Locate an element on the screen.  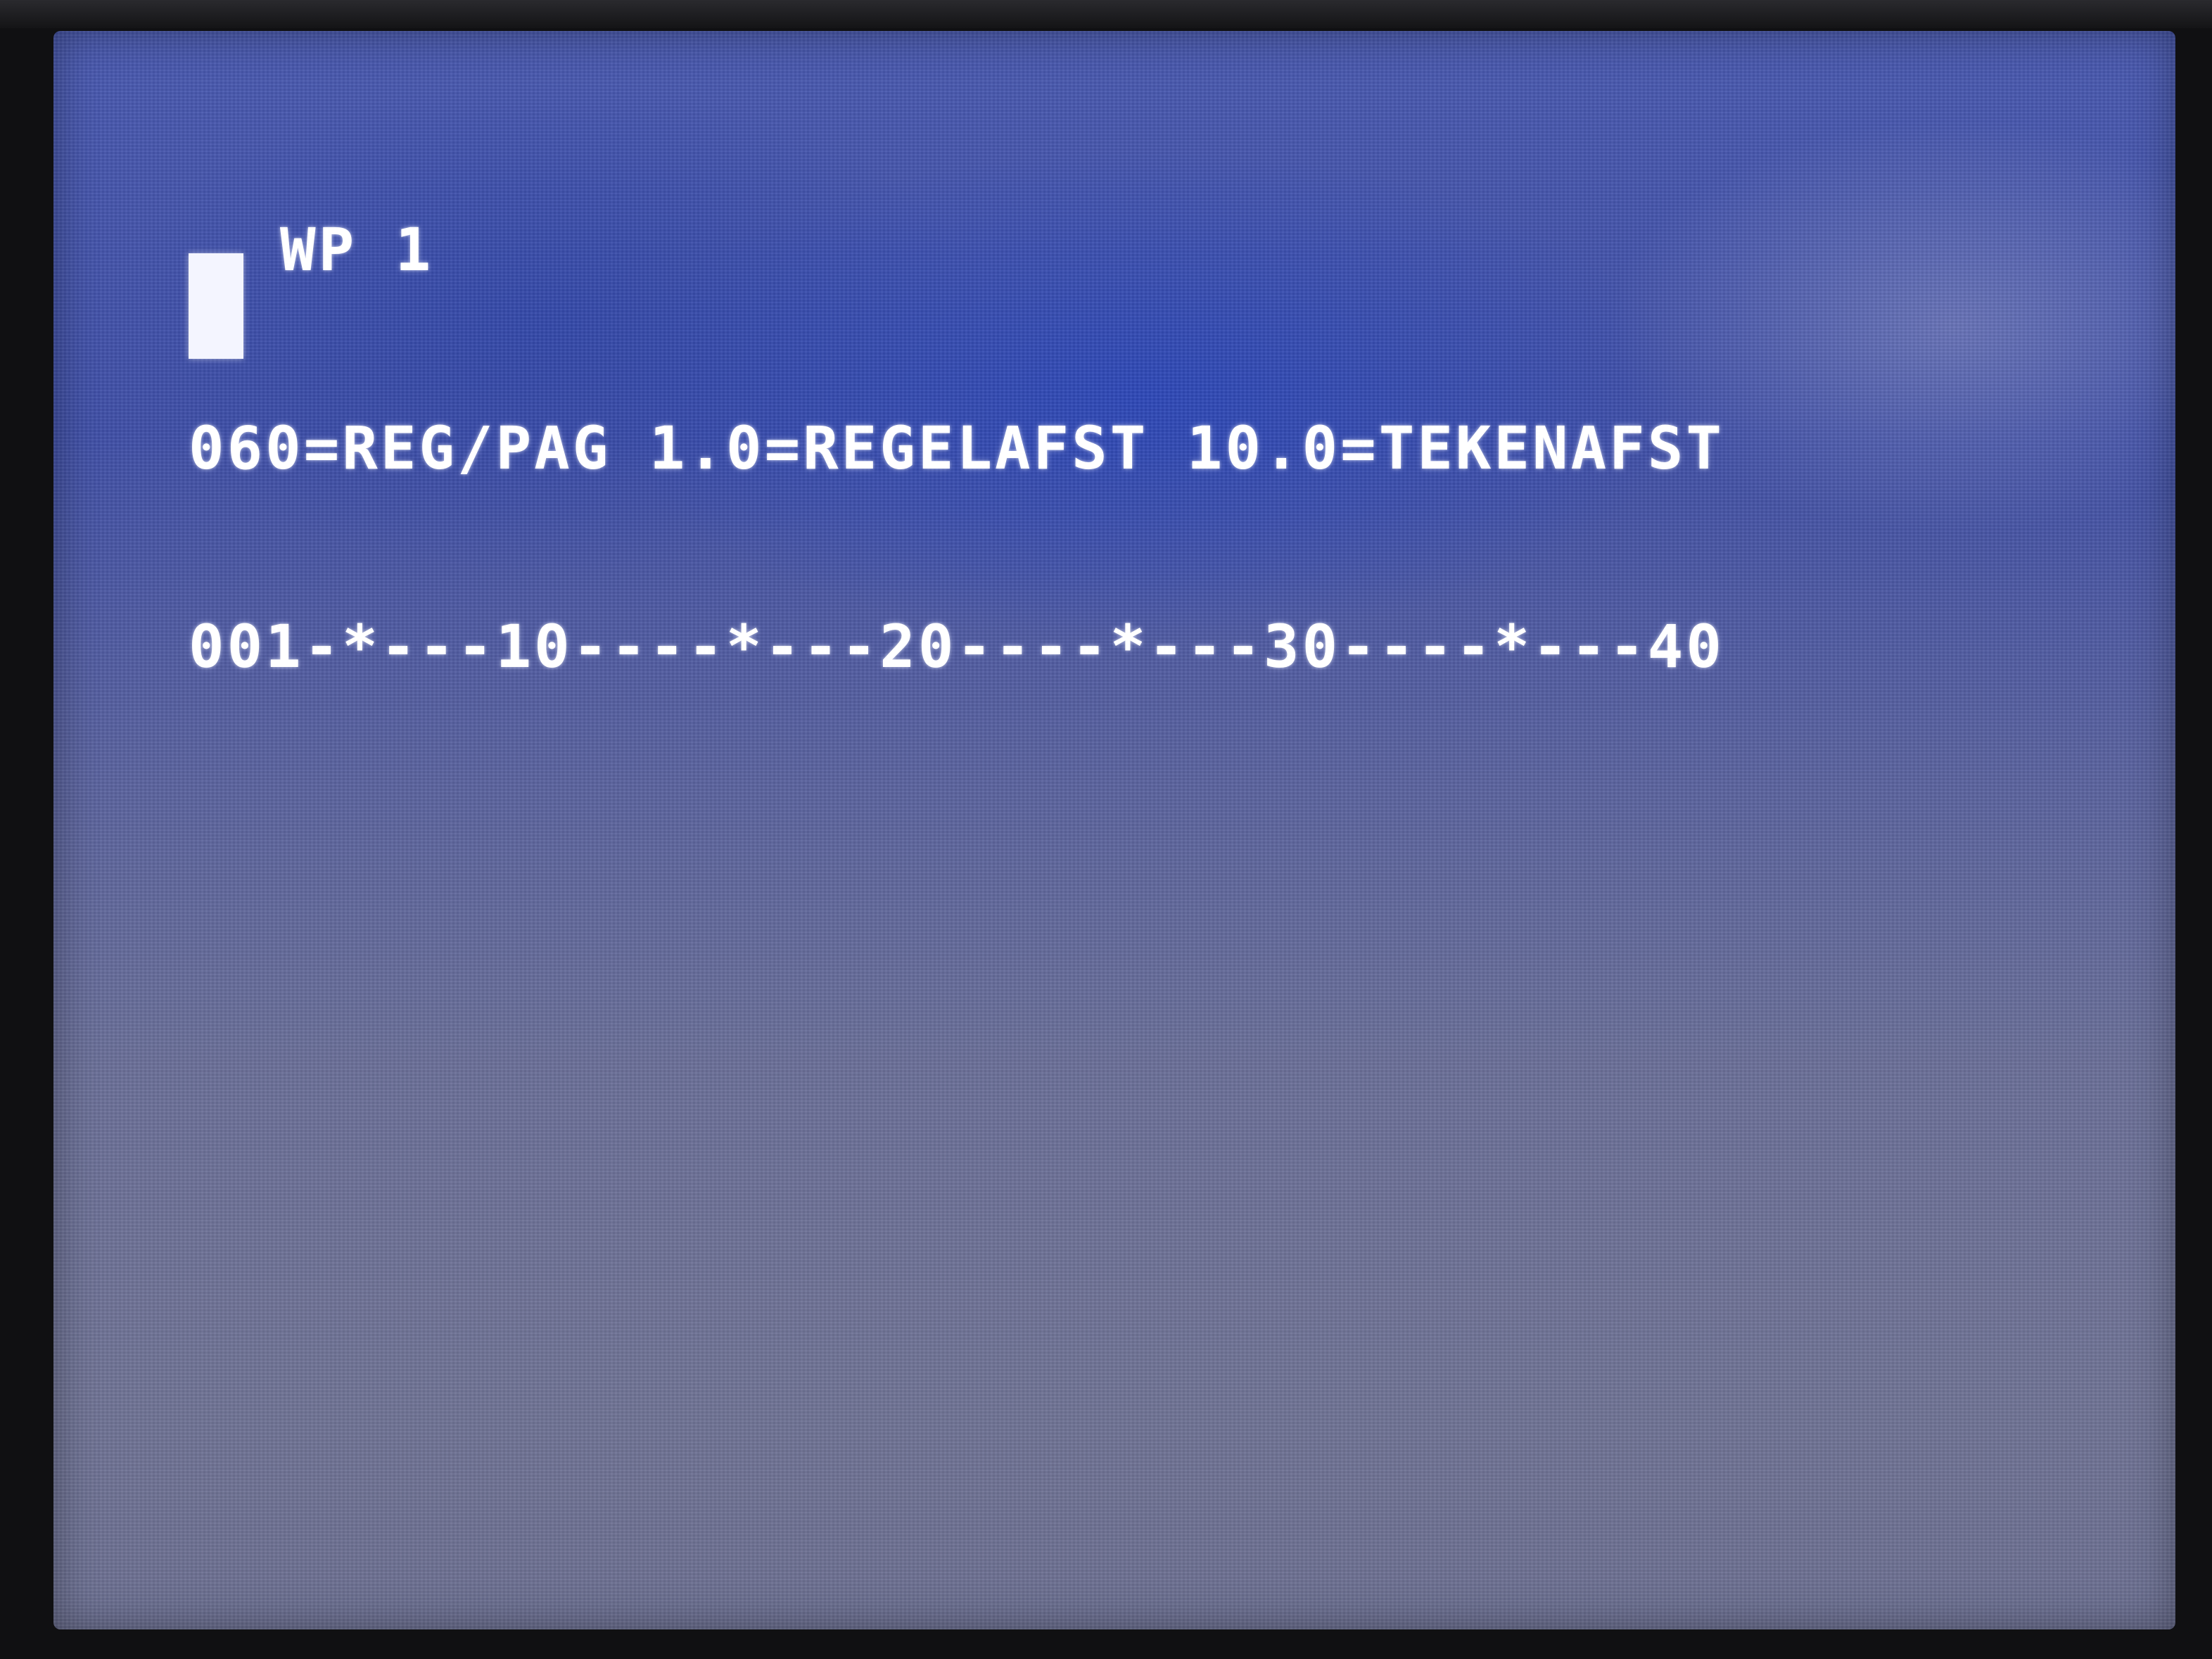
program-title: WP 1 is located at coordinates (357, 250).